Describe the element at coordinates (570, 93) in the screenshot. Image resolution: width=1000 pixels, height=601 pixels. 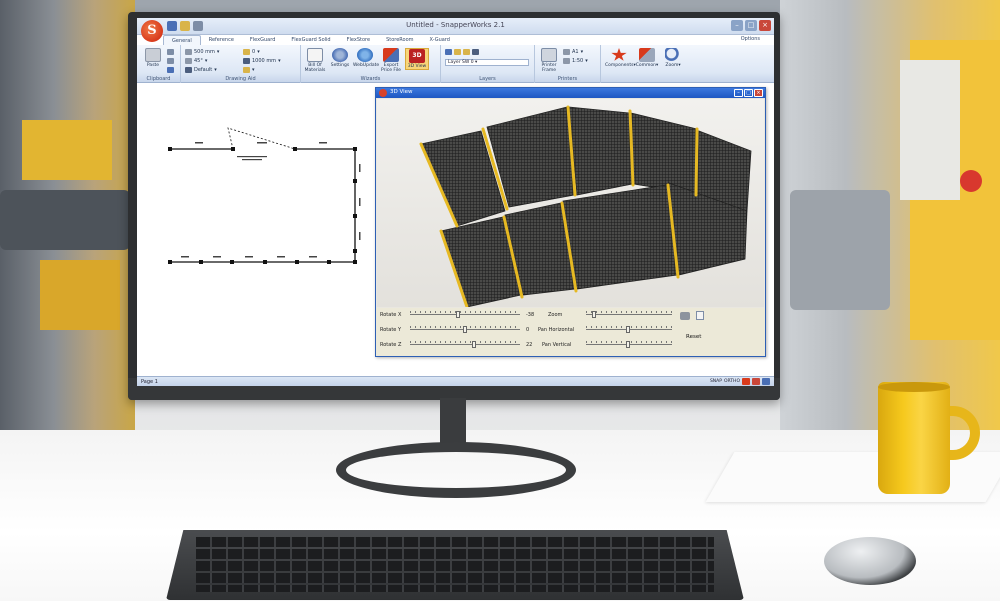
I see `3d-view-titlebar: 3D View – □ ×` at that location.